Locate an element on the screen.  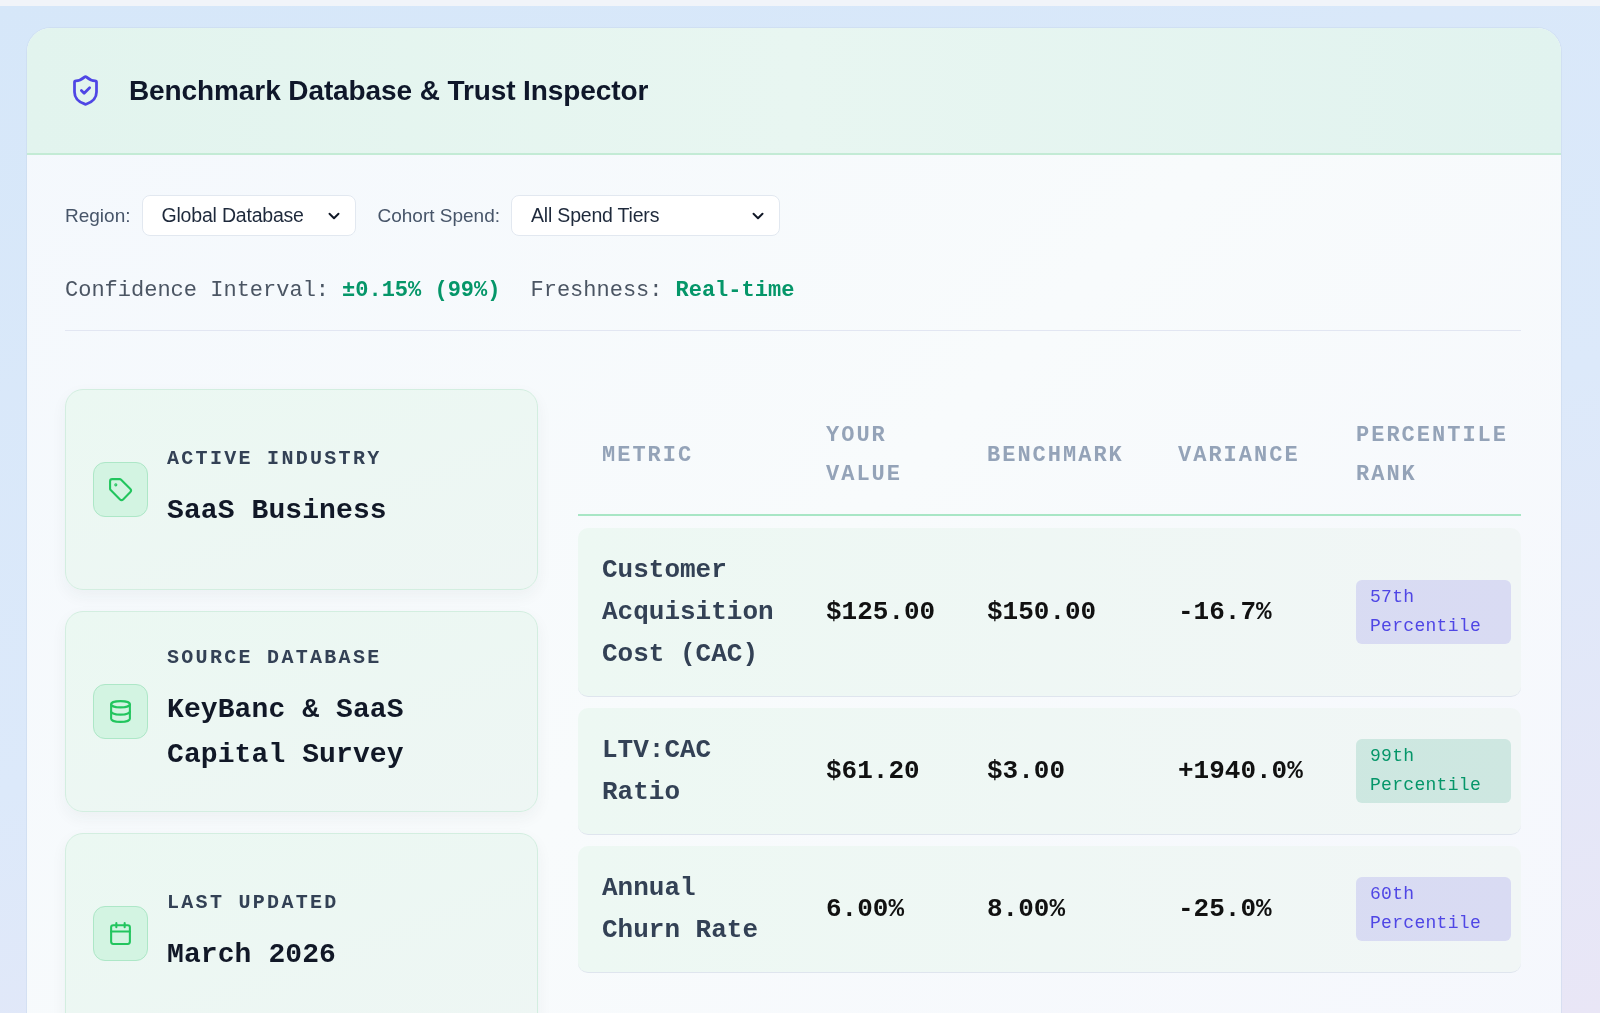
table-cell-text: -25.0% is located at coordinates (1225, 909).